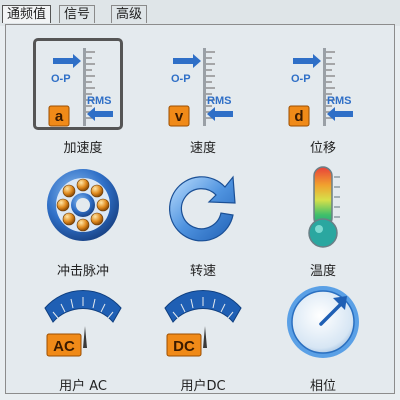  What do you see at coordinates (323, 208) in the screenshot?
I see `thermometer-icon` at bounding box center [323, 208].